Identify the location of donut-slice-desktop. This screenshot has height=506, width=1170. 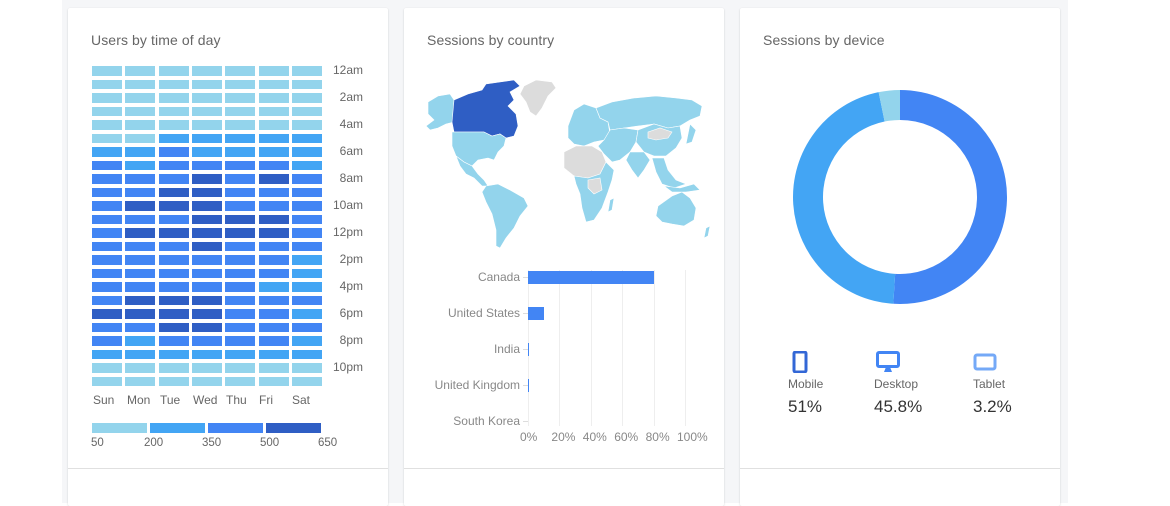
(844, 198).